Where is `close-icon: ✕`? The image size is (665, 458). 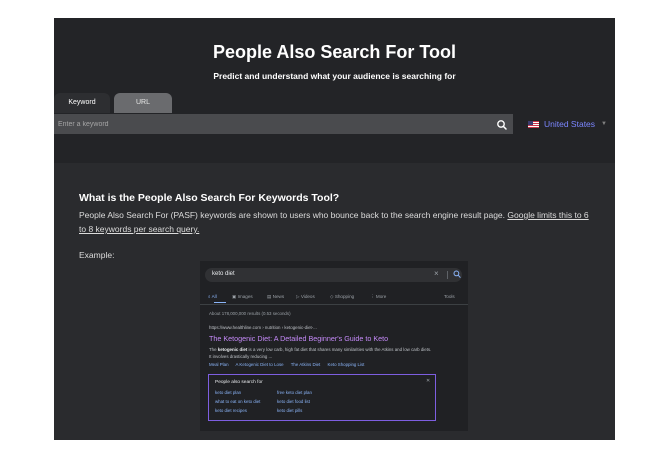
close-icon: ✕ is located at coordinates (428, 381).